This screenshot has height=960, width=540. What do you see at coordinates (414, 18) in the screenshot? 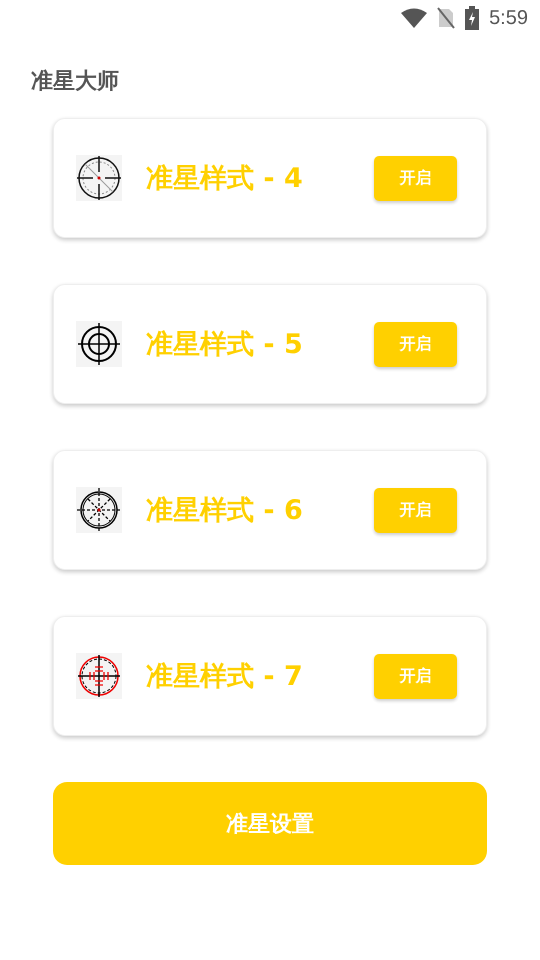
I see `wifi-icon` at bounding box center [414, 18].